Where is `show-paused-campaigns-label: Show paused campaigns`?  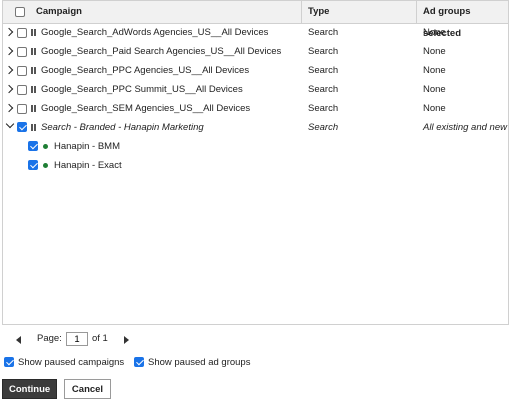 show-paused-campaigns-label: Show paused campaigns is located at coordinates (71, 363).